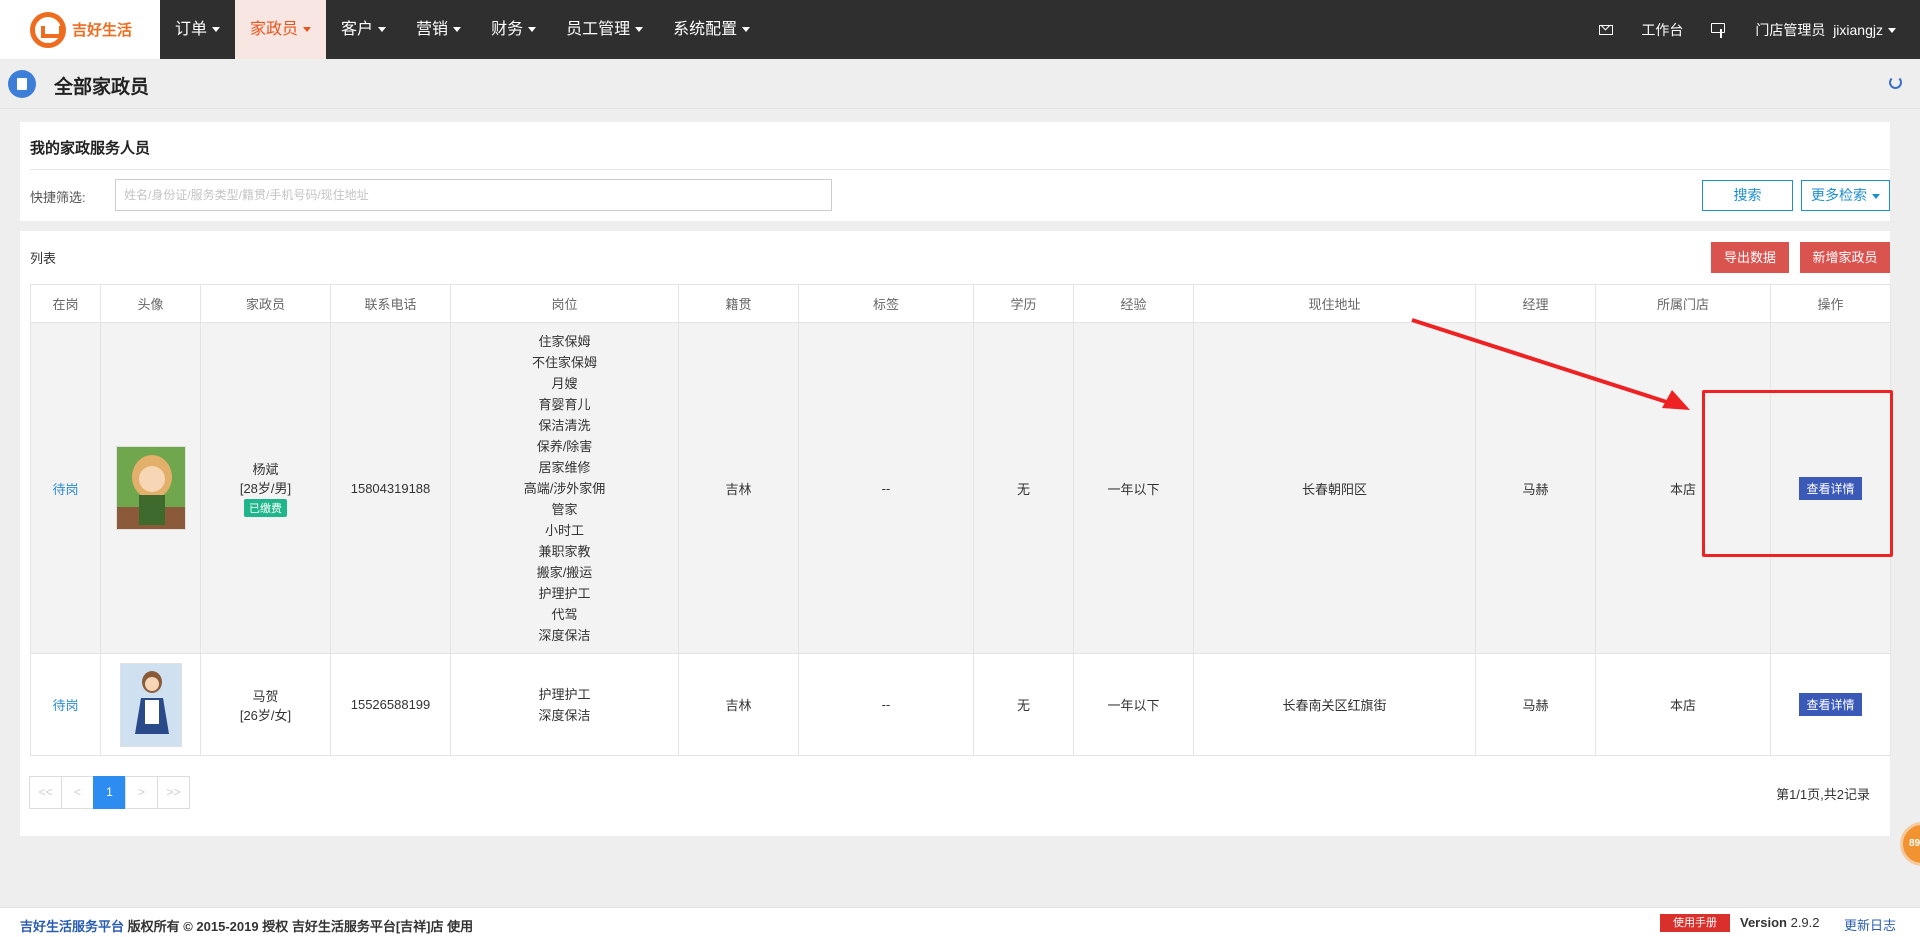 The image size is (1920, 937). Describe the element at coordinates (473, 195) in the screenshot. I see `search-input` at that location.